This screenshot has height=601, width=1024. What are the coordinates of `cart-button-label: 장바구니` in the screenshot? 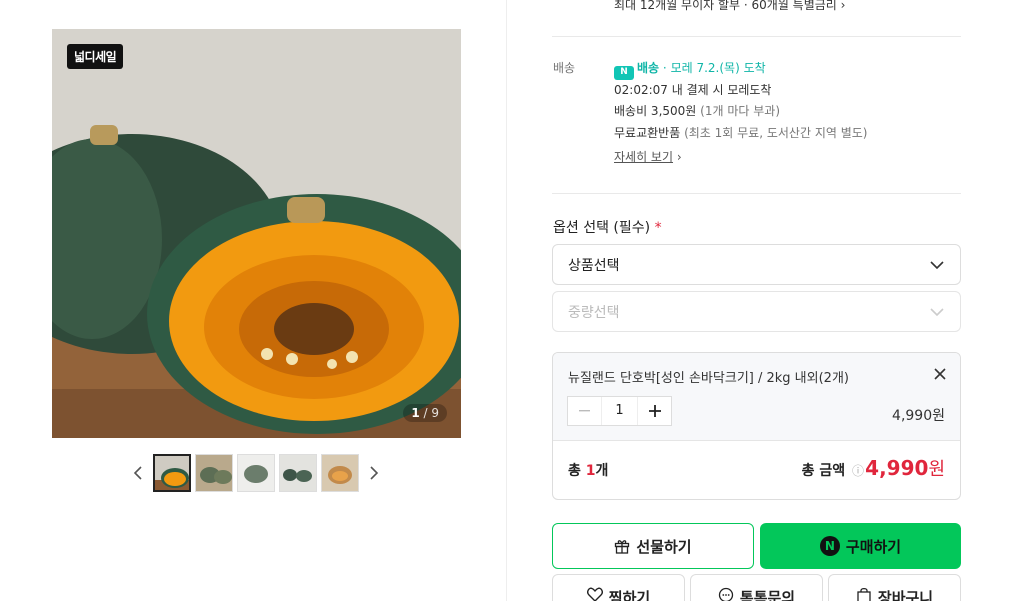 It's located at (905, 595).